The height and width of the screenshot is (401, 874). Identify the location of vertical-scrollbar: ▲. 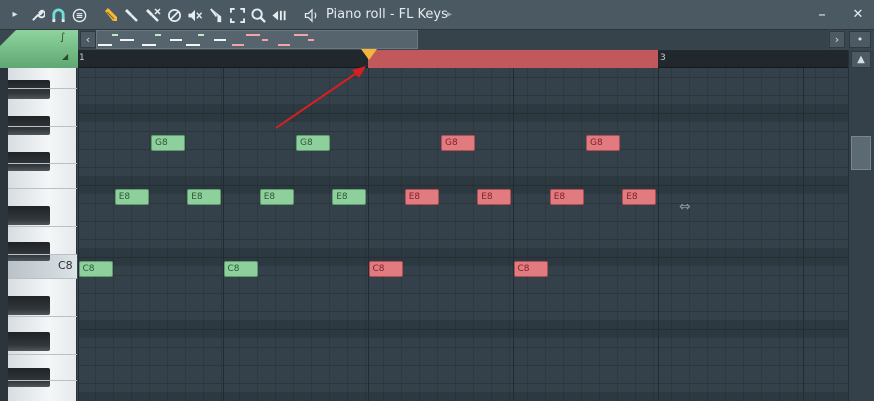
(861, 225).